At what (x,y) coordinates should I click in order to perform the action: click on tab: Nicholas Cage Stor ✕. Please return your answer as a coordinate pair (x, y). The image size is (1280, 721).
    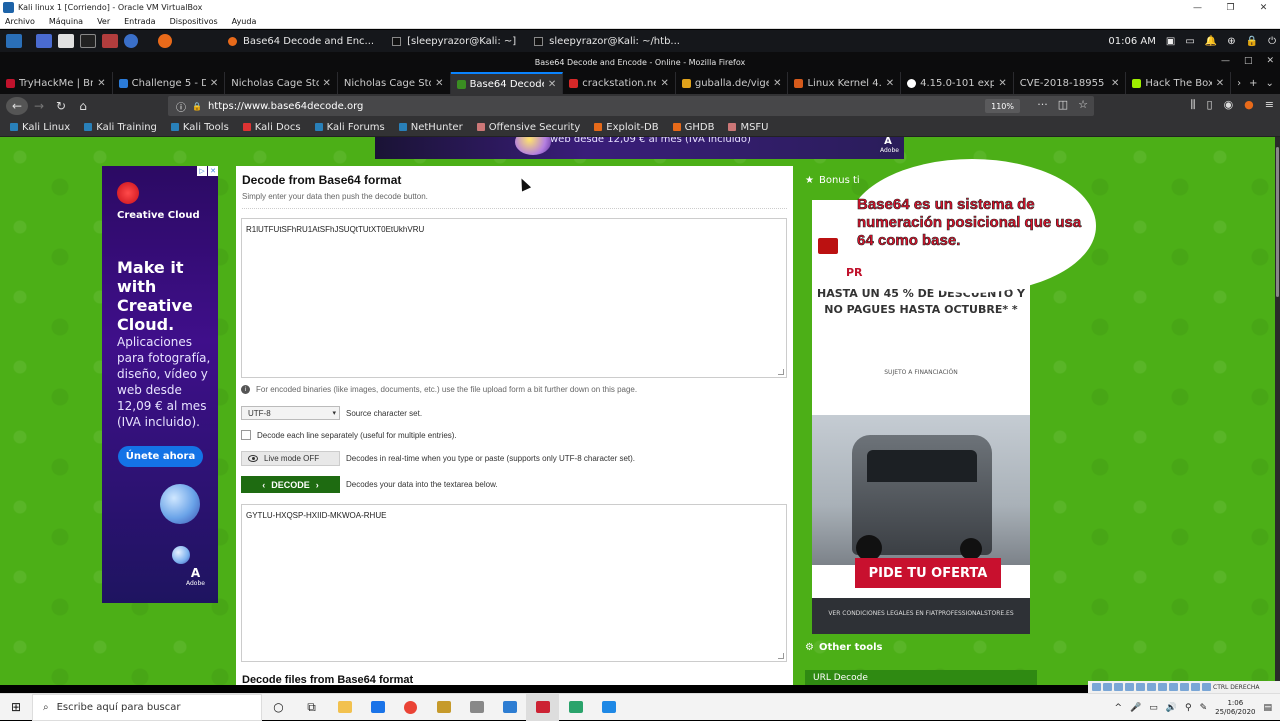
    Looking at the image, I should click on (394, 83).